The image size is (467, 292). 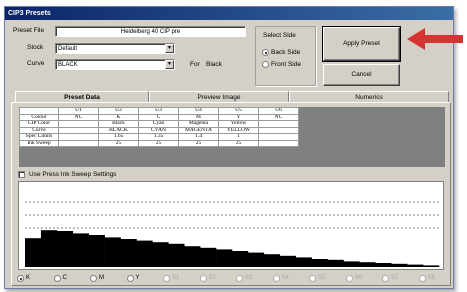 What do you see at coordinates (169, 64) in the screenshot?
I see `curve-dropdown-arrow-icon: ▼` at bounding box center [169, 64].